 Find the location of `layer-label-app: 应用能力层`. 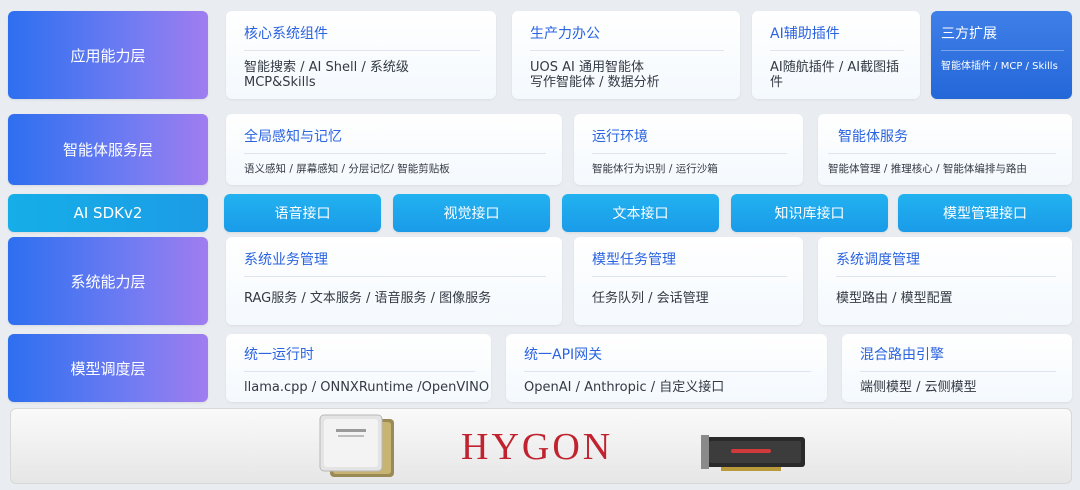

layer-label-app: 应用能力层 is located at coordinates (108, 55).